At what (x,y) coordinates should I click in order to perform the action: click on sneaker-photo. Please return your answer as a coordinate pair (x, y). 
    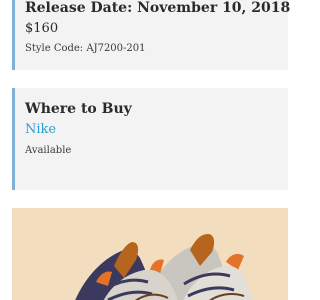
    Looking at the image, I should click on (164, 267).